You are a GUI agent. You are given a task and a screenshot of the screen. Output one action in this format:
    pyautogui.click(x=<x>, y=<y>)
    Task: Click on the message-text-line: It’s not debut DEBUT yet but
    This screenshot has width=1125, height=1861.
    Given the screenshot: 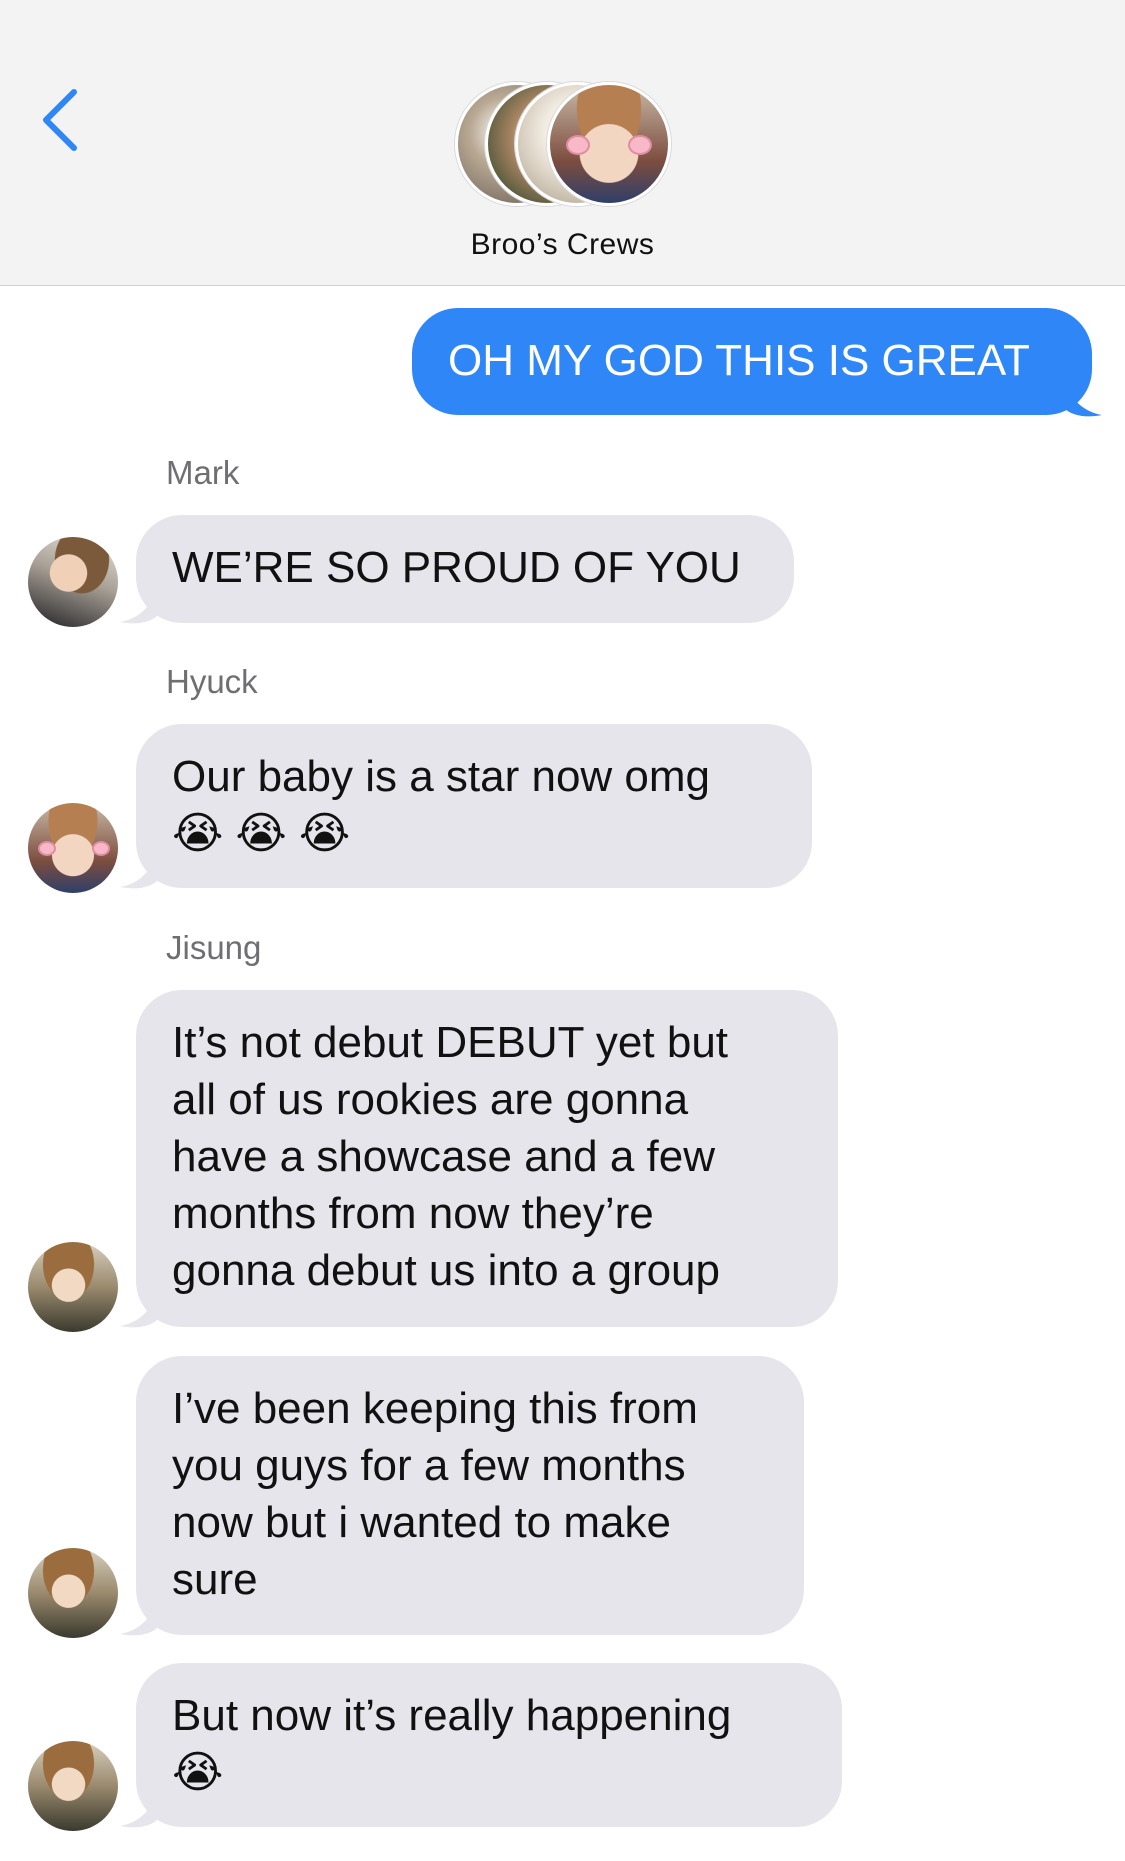 What is the action you would take?
    pyautogui.click(x=450, y=1042)
    